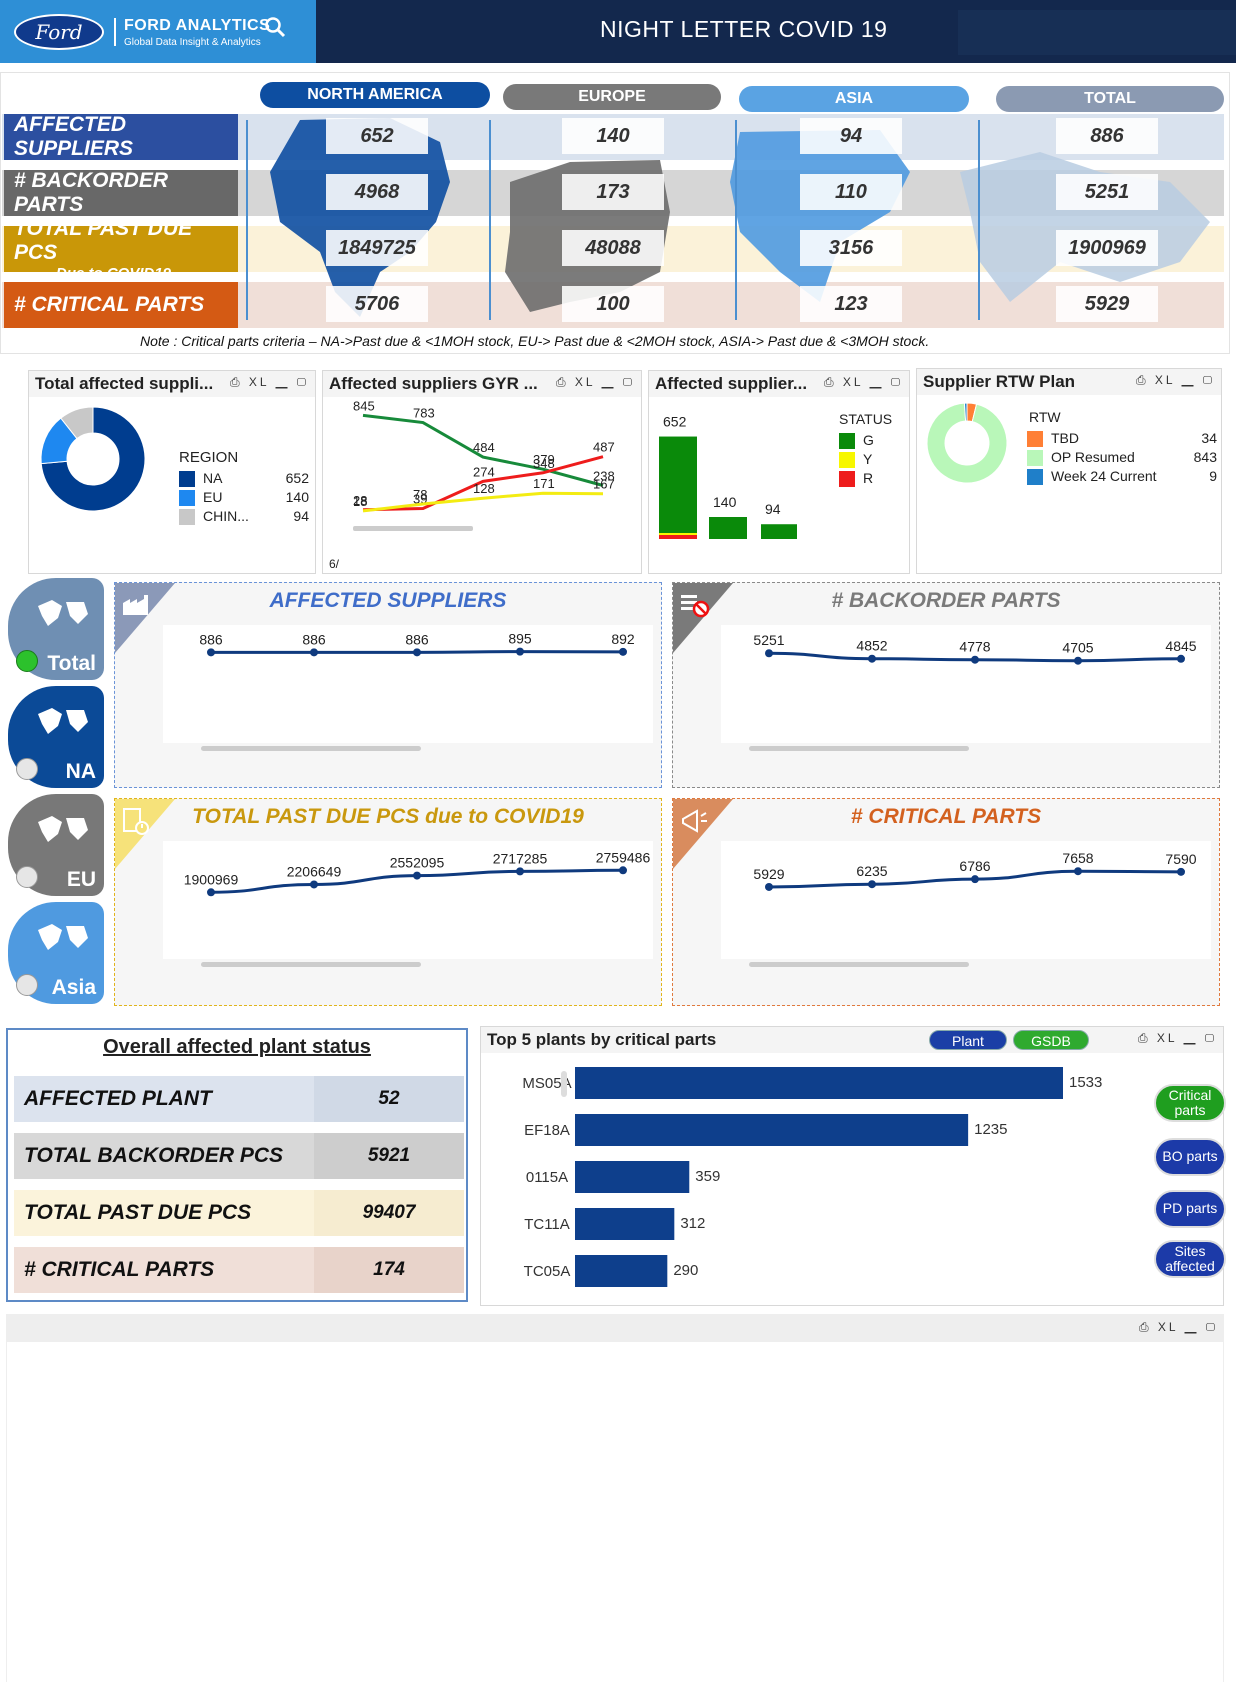  Describe the element at coordinates (675, 422) in the screenshot. I see `bar-value-label: 652` at that location.